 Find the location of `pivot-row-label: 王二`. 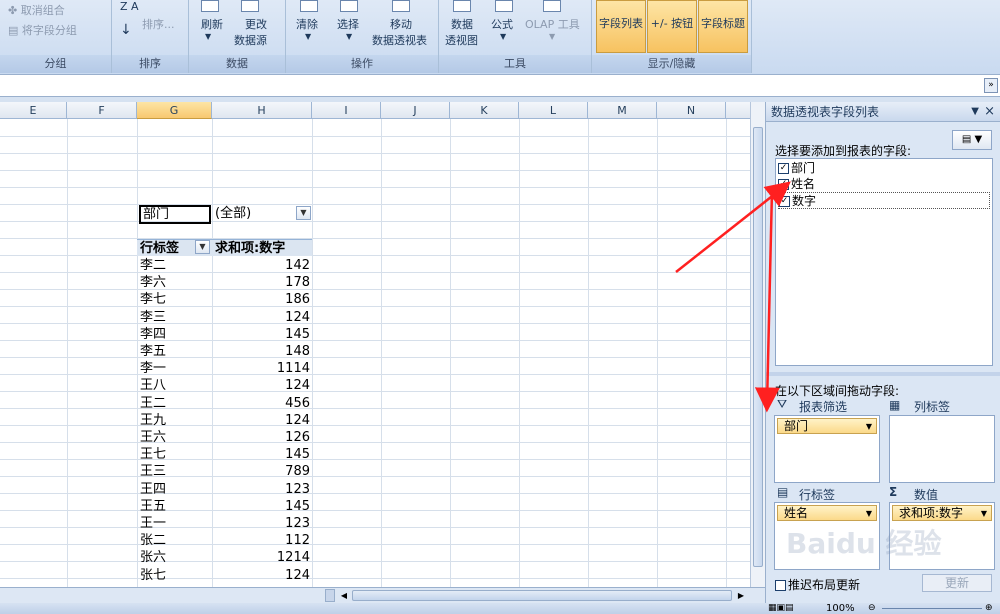

pivot-row-label: 王二 is located at coordinates (175, 403).